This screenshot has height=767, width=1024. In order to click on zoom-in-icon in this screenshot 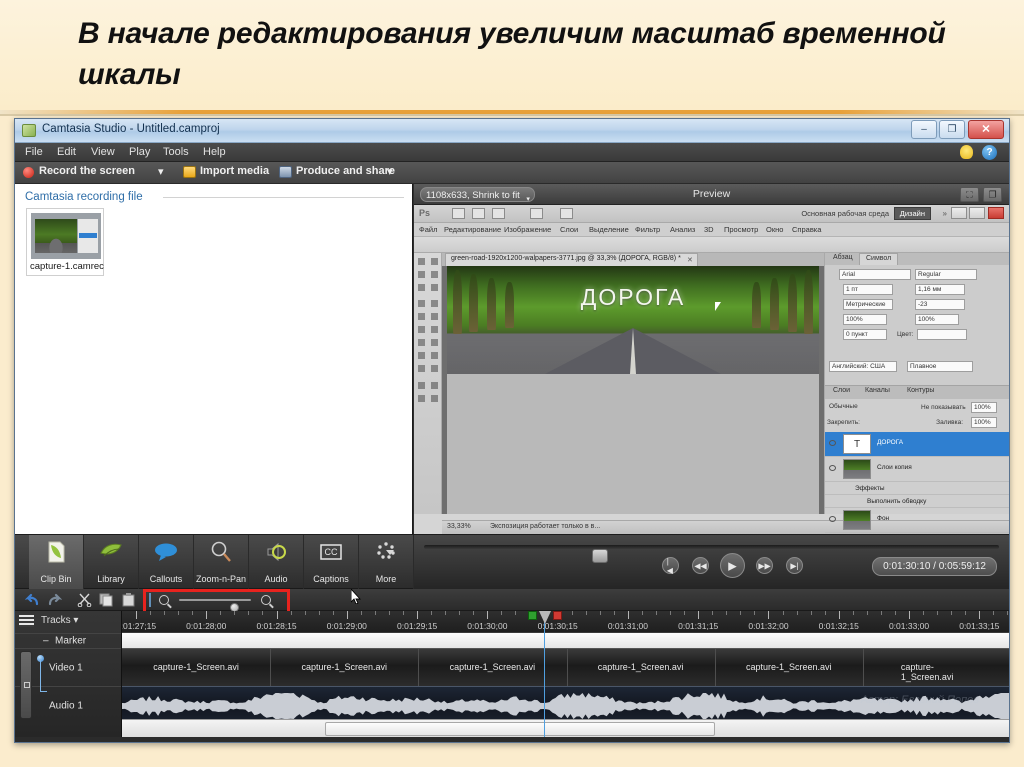, I will do `click(266, 600)`.